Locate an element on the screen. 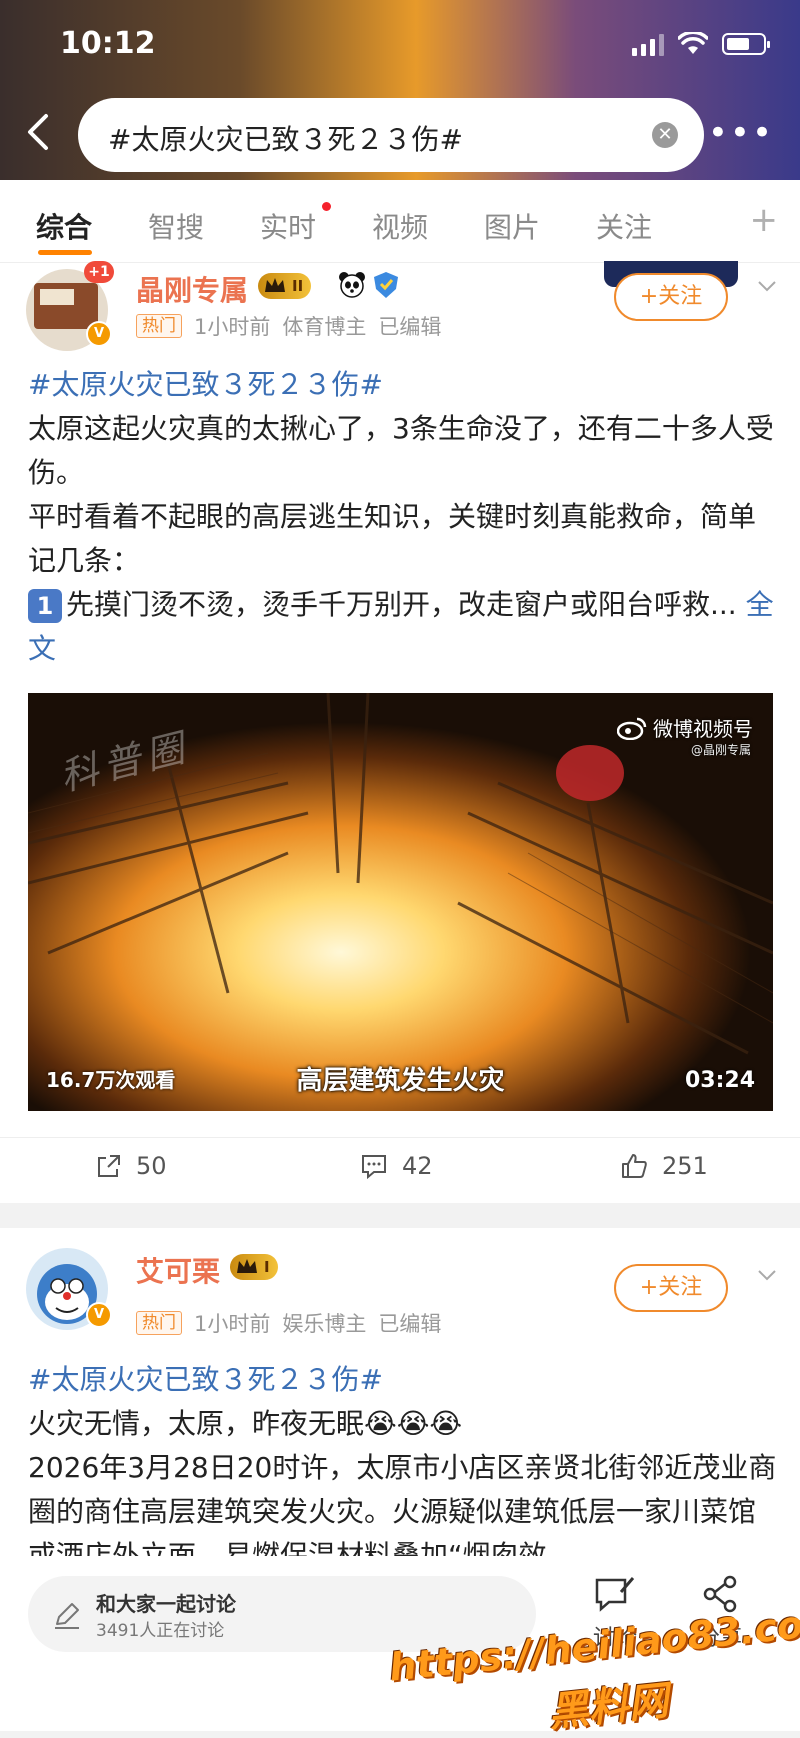 The image size is (800, 1738). weibo-logo-icon is located at coordinates (632, 728).